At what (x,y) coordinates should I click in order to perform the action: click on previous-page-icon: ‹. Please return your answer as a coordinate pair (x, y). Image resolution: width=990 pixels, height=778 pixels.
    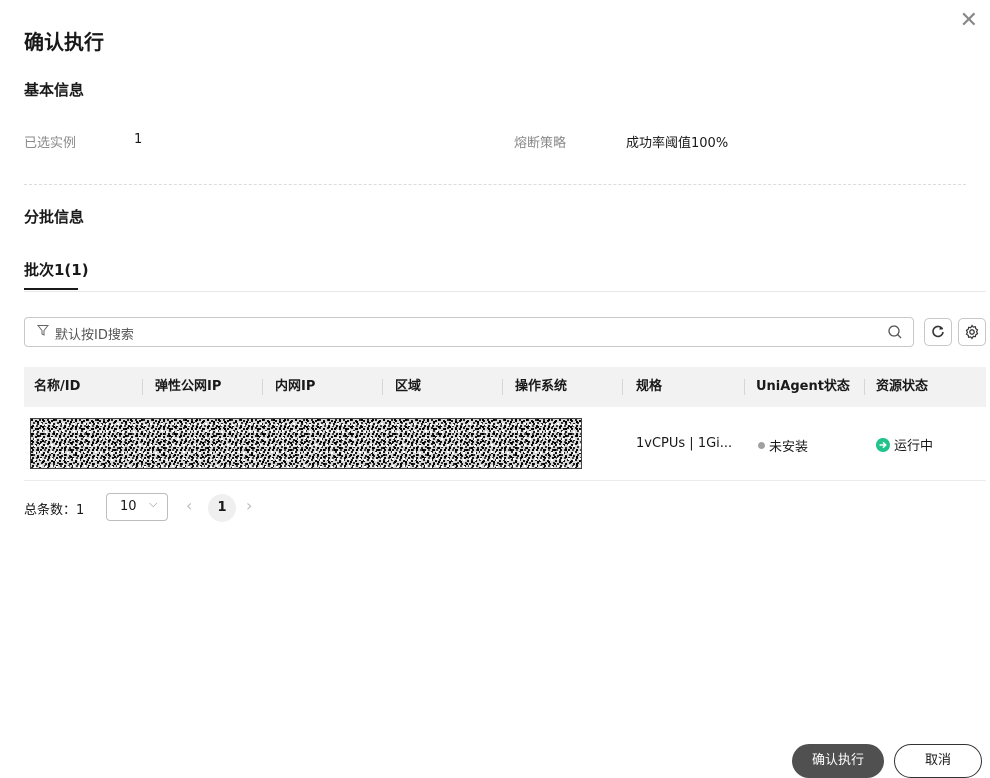
    Looking at the image, I should click on (189, 505).